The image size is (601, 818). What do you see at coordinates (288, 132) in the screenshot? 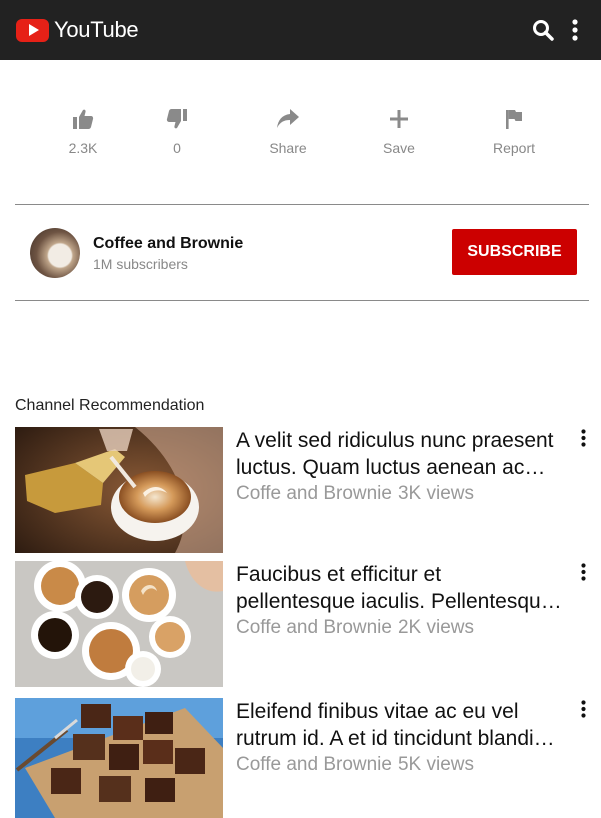
I see `share-button: Share` at bounding box center [288, 132].